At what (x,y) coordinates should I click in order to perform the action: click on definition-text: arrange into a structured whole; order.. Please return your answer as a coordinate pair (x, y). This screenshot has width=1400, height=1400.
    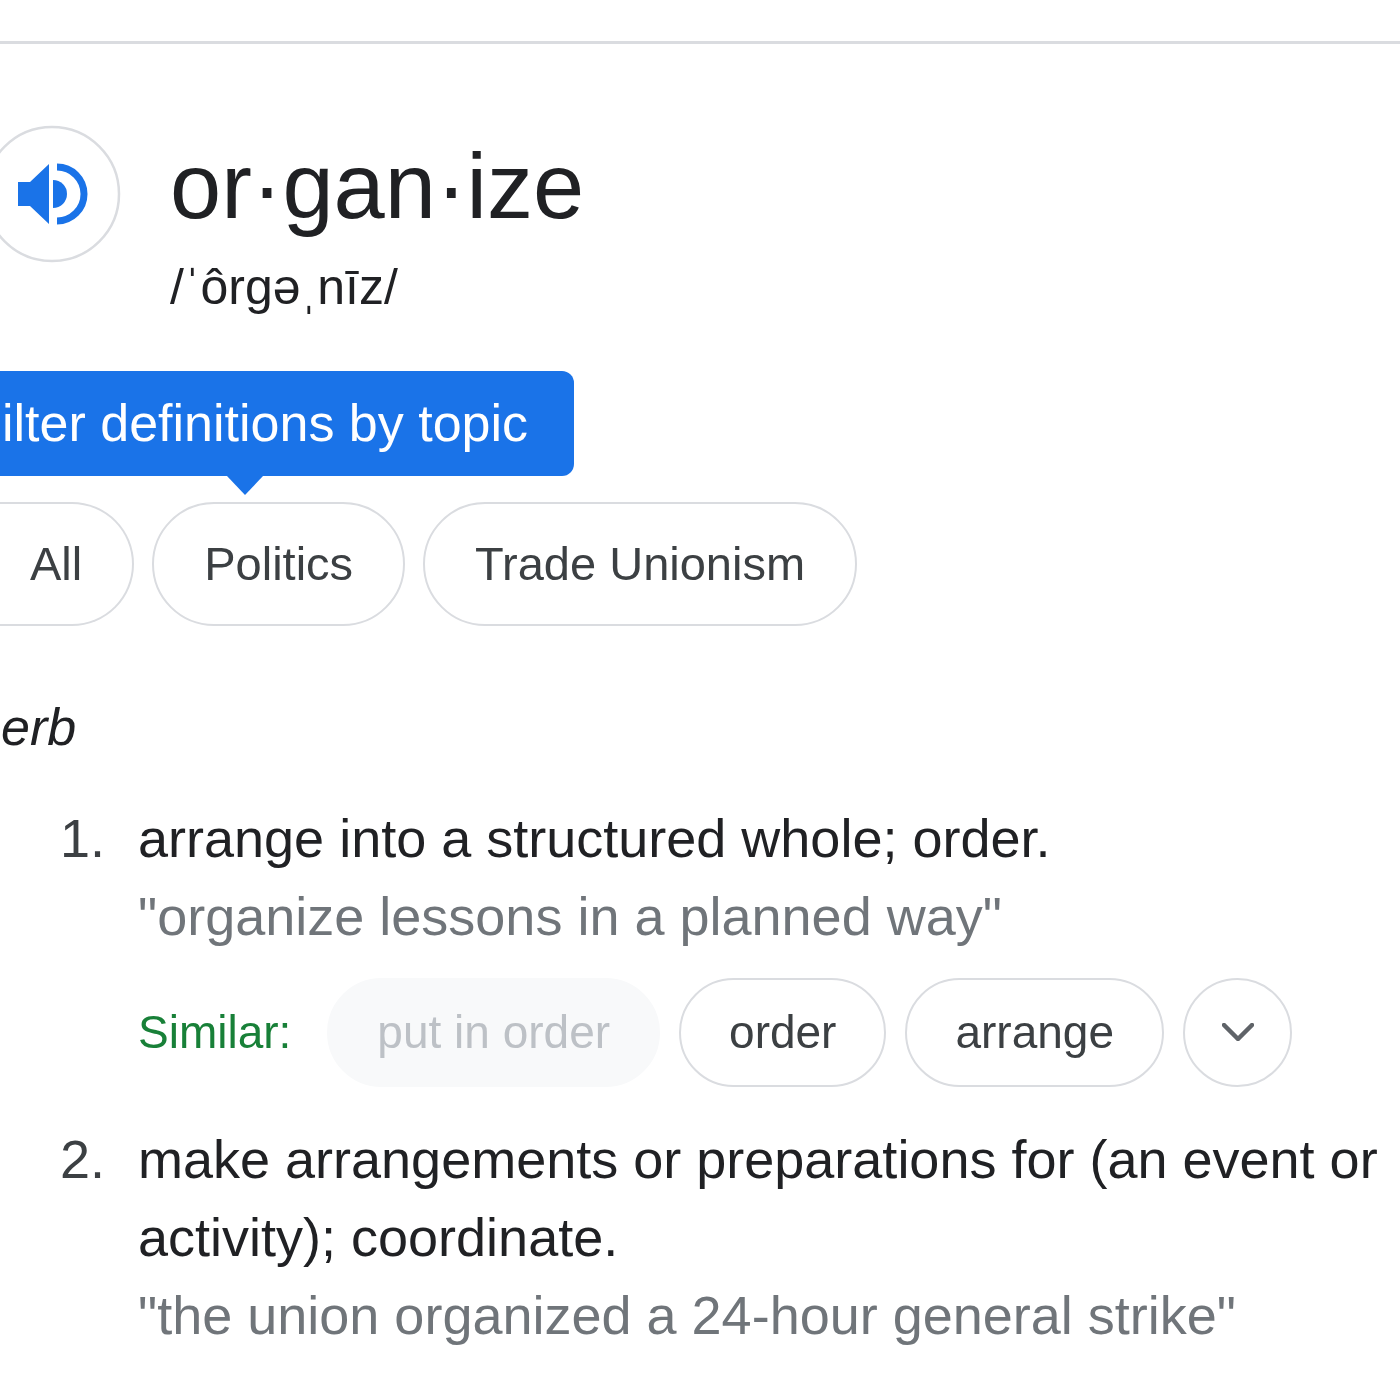
    Looking at the image, I should click on (594, 838).